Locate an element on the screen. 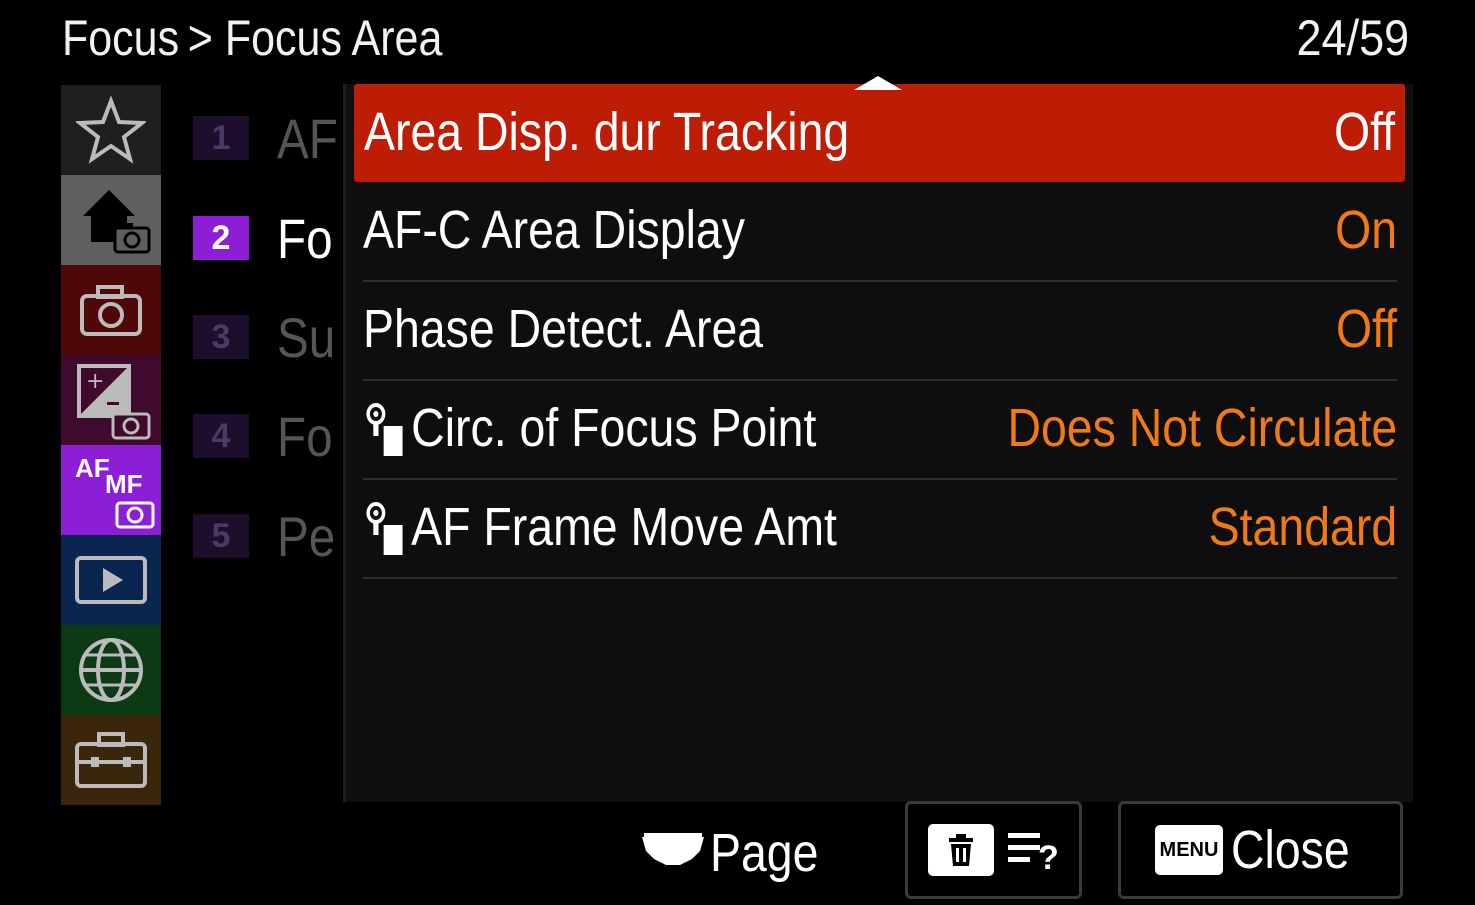 This screenshot has width=1475, height=905. control-wheel-icon is located at coordinates (673, 849).